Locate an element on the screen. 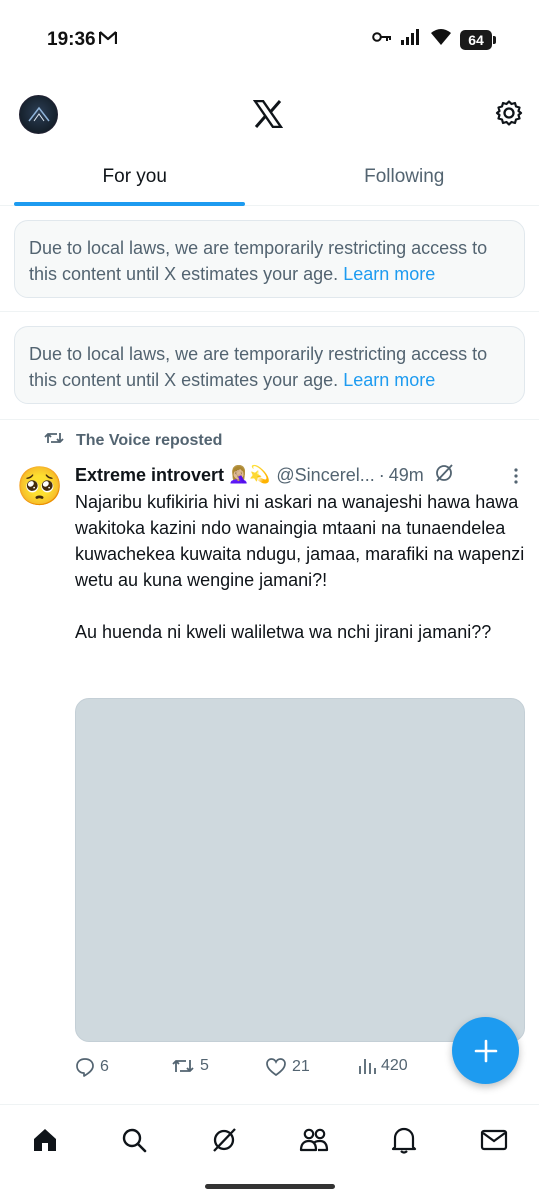  bottom-navigation is located at coordinates (269, 1139).